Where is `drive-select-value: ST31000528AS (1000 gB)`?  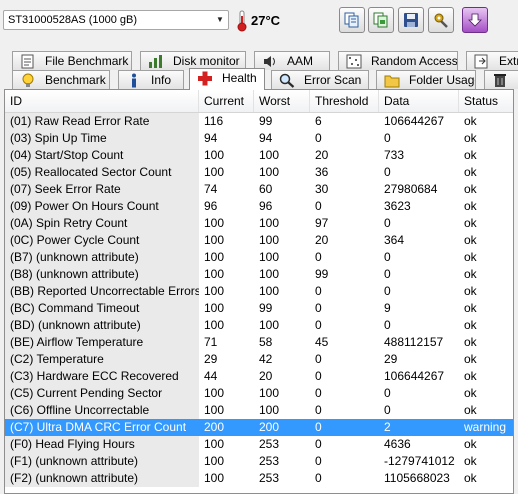 drive-select-value: ST31000528AS (1000 gB) is located at coordinates (73, 20).